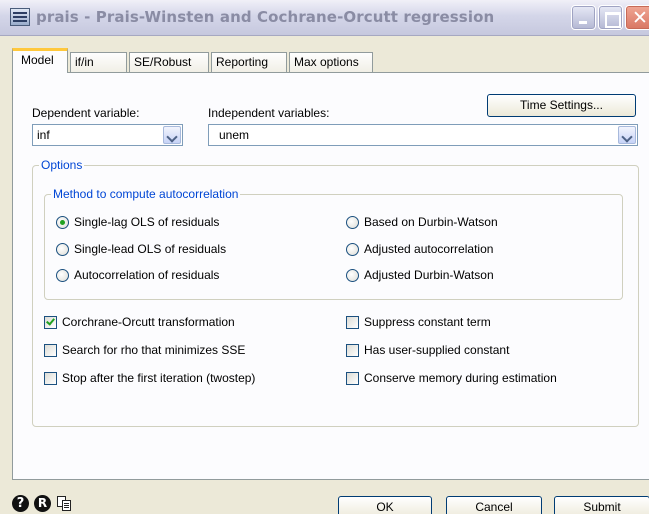 The width and height of the screenshot is (649, 514). I want to click on copy-icon, so click(64, 503).